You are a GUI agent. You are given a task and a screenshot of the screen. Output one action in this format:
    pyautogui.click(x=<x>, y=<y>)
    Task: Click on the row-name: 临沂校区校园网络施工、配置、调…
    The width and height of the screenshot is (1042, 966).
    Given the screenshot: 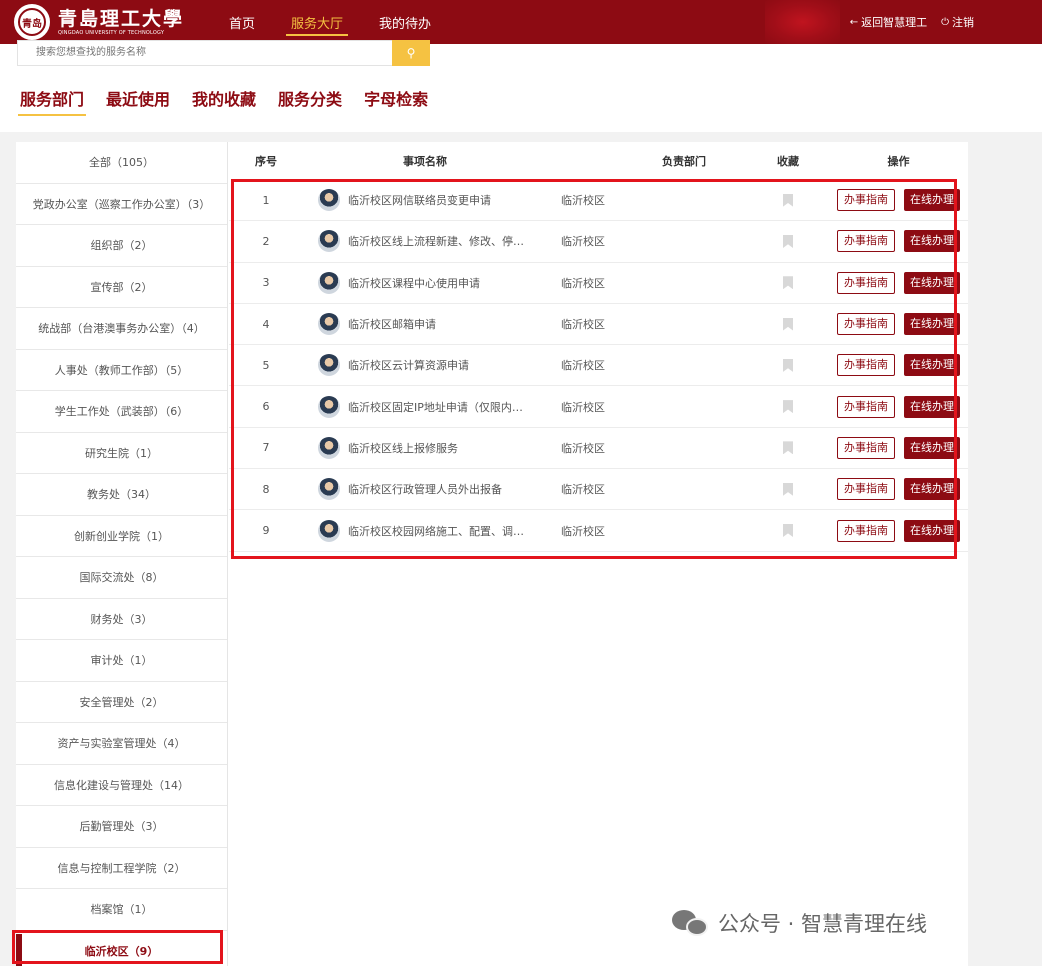 What is the action you would take?
    pyautogui.click(x=436, y=531)
    